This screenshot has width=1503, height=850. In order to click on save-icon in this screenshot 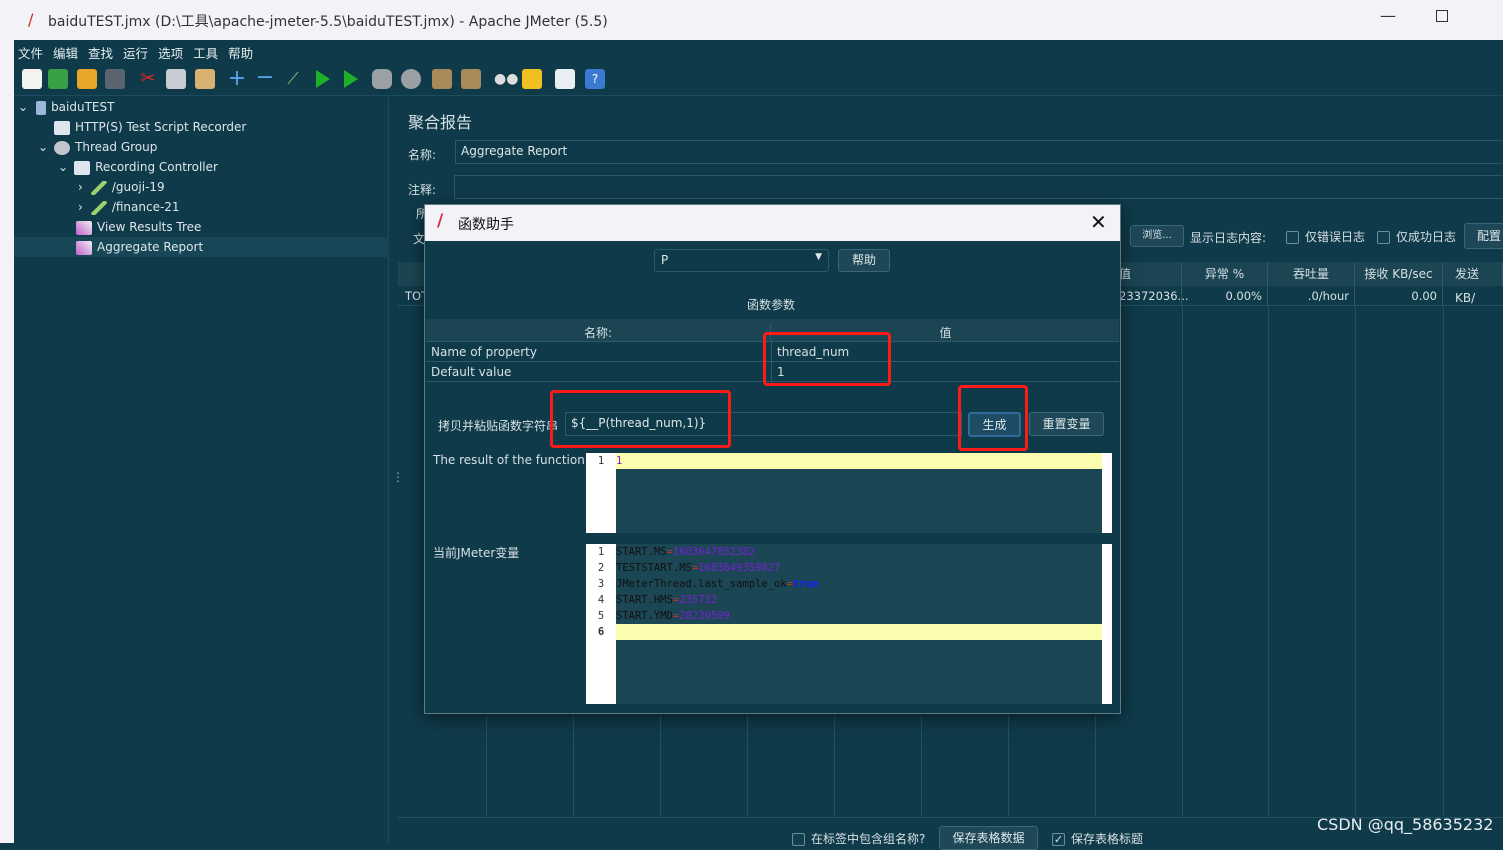, I will do `click(115, 79)`.